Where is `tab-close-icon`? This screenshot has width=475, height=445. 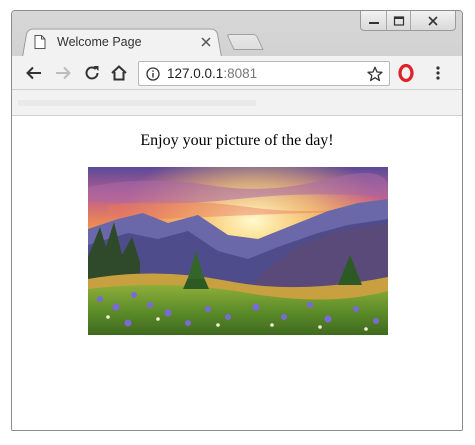
tab-close-icon is located at coordinates (206, 42).